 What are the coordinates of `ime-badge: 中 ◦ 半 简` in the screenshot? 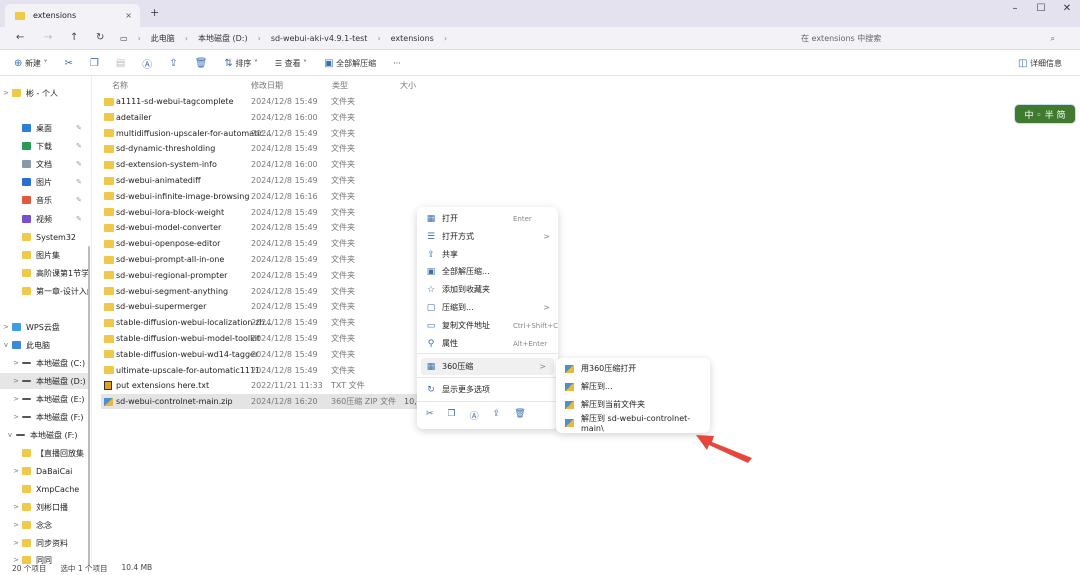 It's located at (1045, 114).